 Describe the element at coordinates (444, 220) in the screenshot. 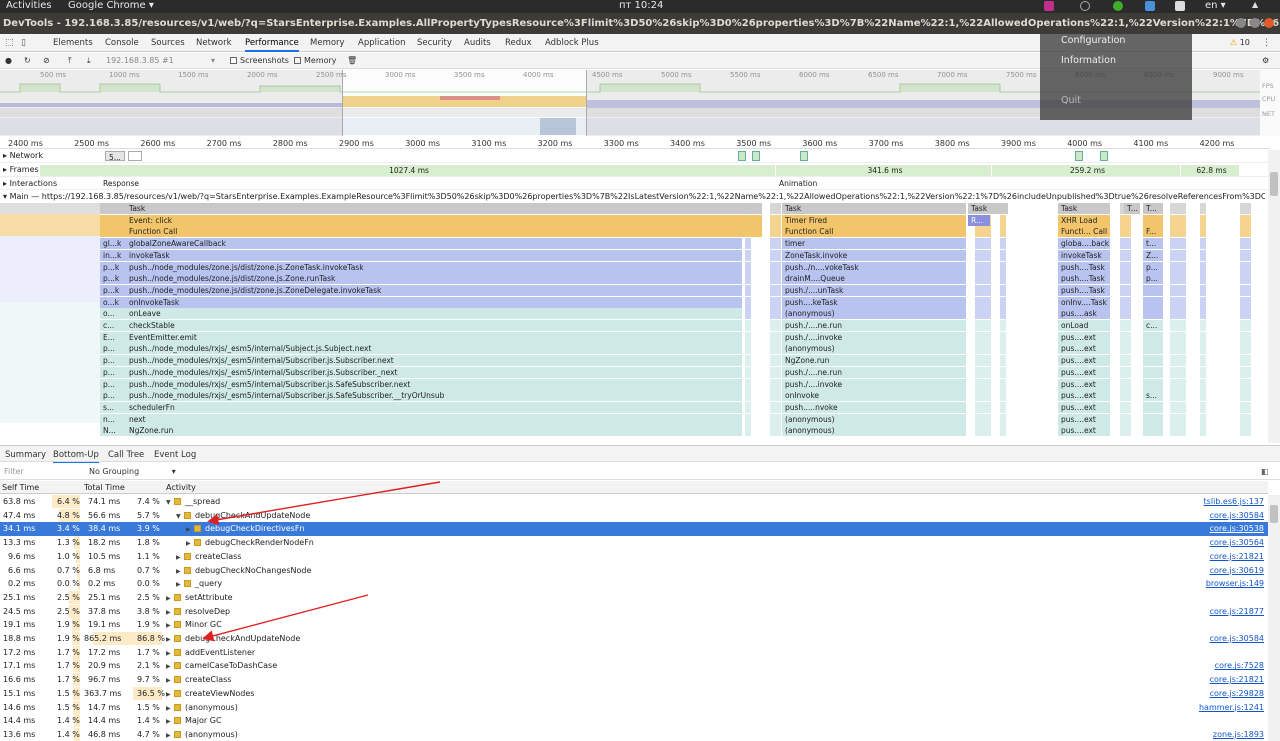

I see `flame-entry: Event: click` at that location.